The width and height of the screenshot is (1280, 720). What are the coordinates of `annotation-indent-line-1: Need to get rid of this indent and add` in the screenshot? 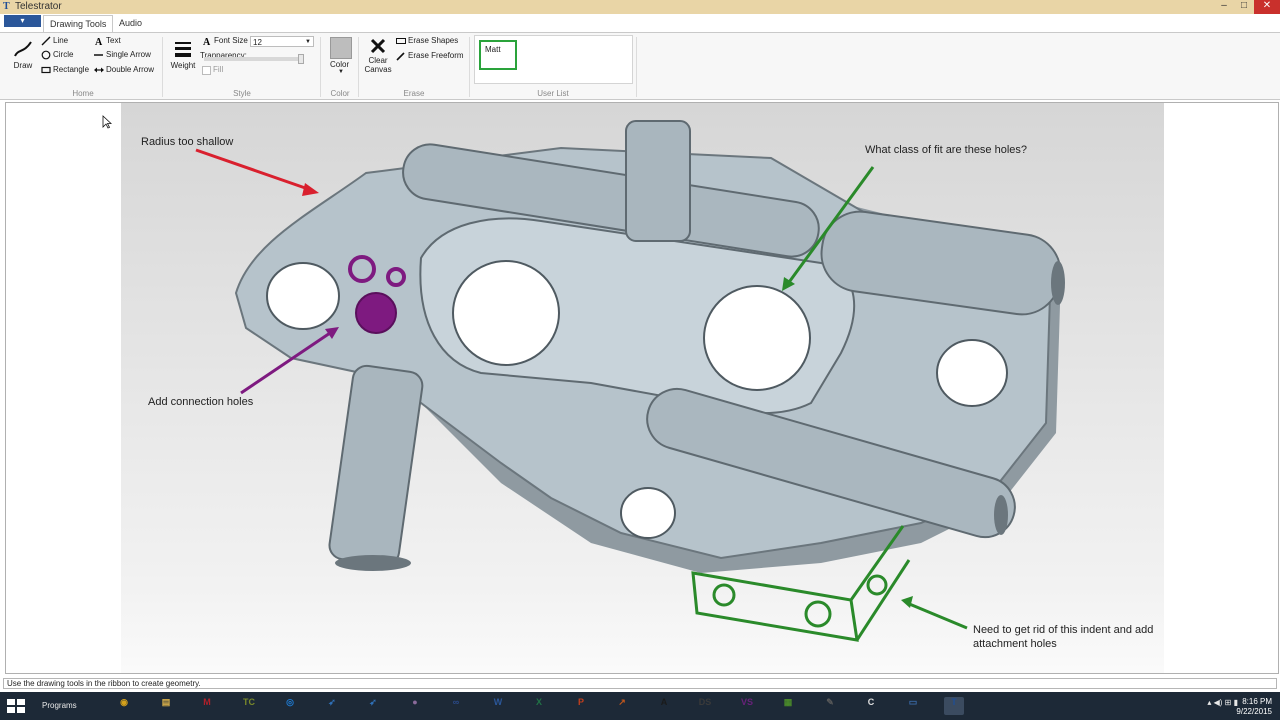 It's located at (1063, 630).